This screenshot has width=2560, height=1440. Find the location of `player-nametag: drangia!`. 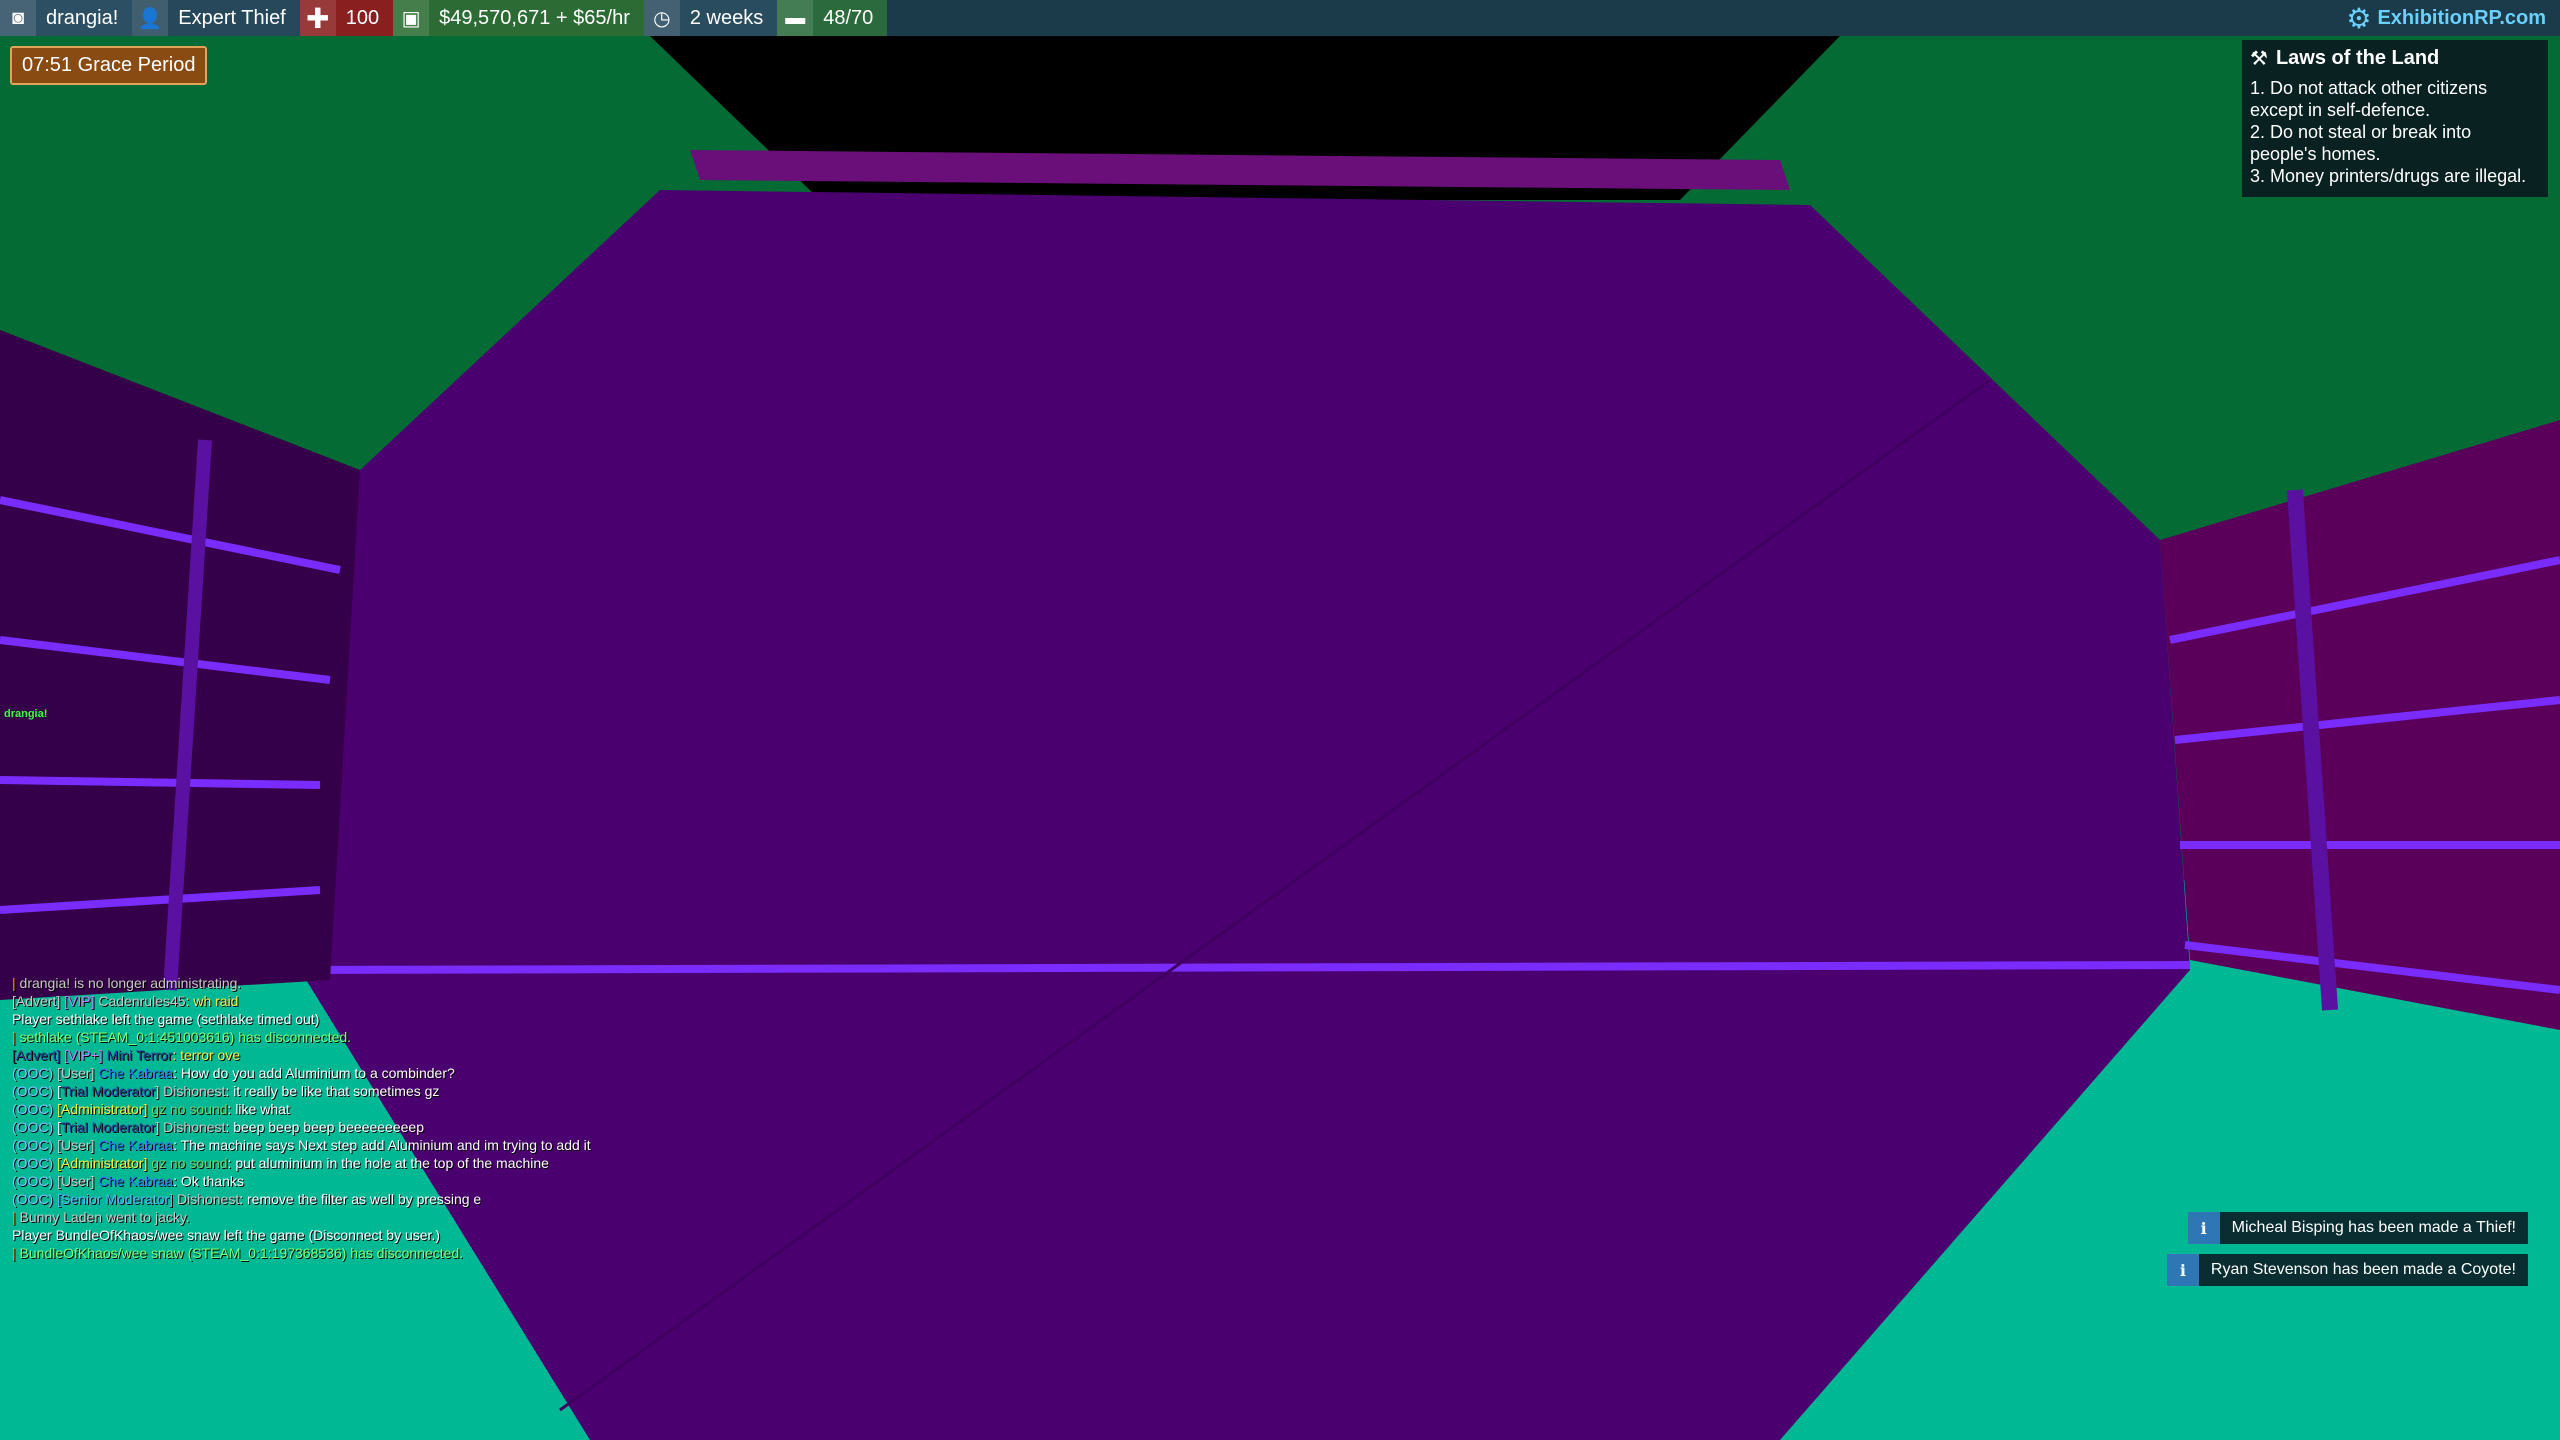

player-nametag: drangia! is located at coordinates (26, 714).